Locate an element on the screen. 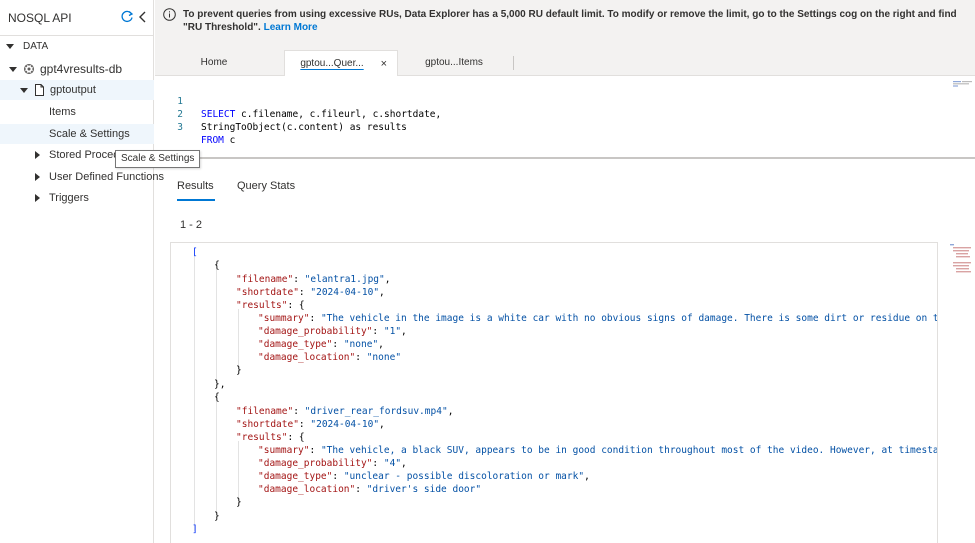 The height and width of the screenshot is (543, 975). sidebar-item-label: User Defined Functions is located at coordinates (106, 177).